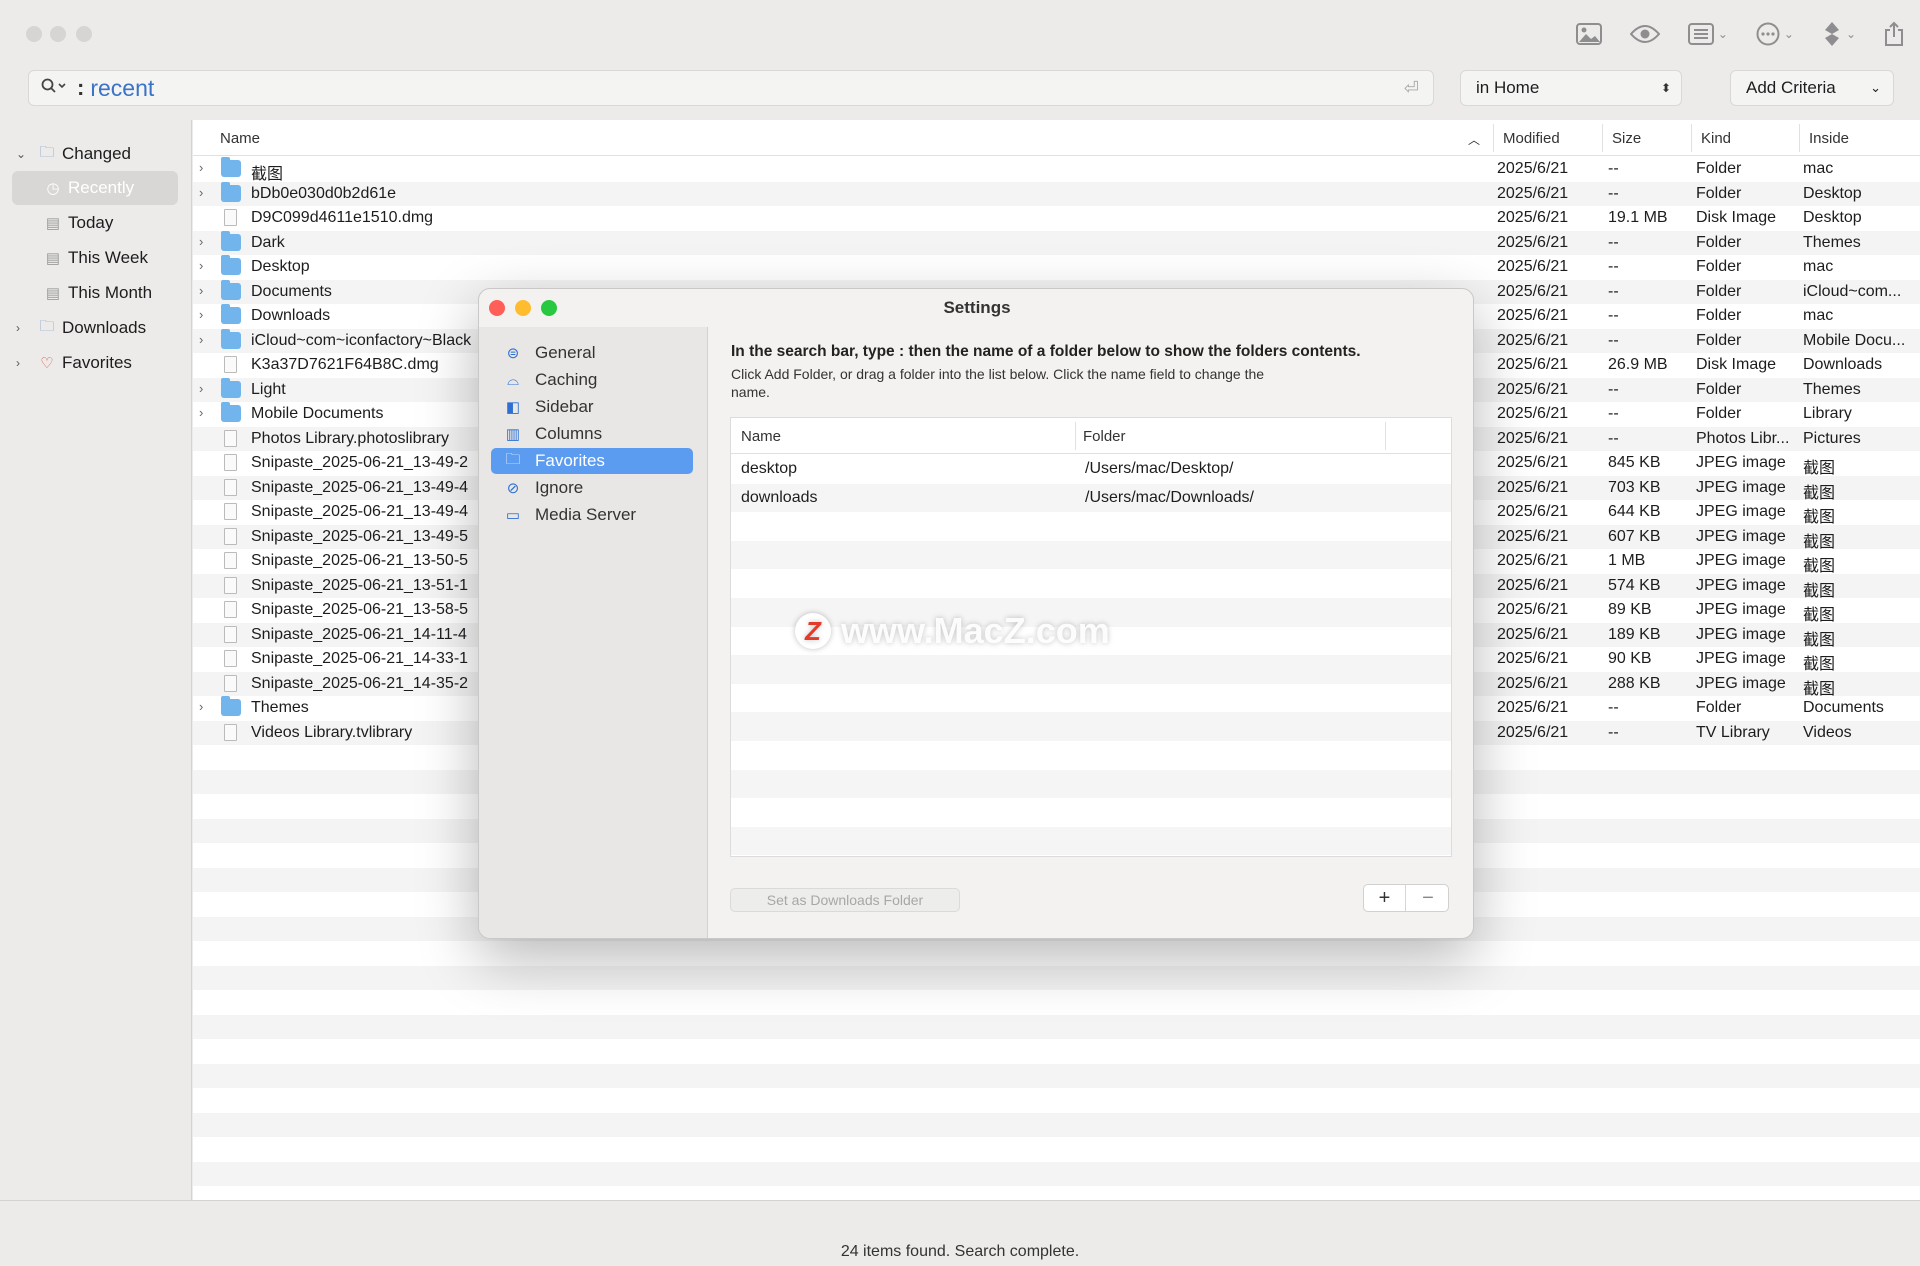  I want to click on file-name: Desktop, so click(280, 266).